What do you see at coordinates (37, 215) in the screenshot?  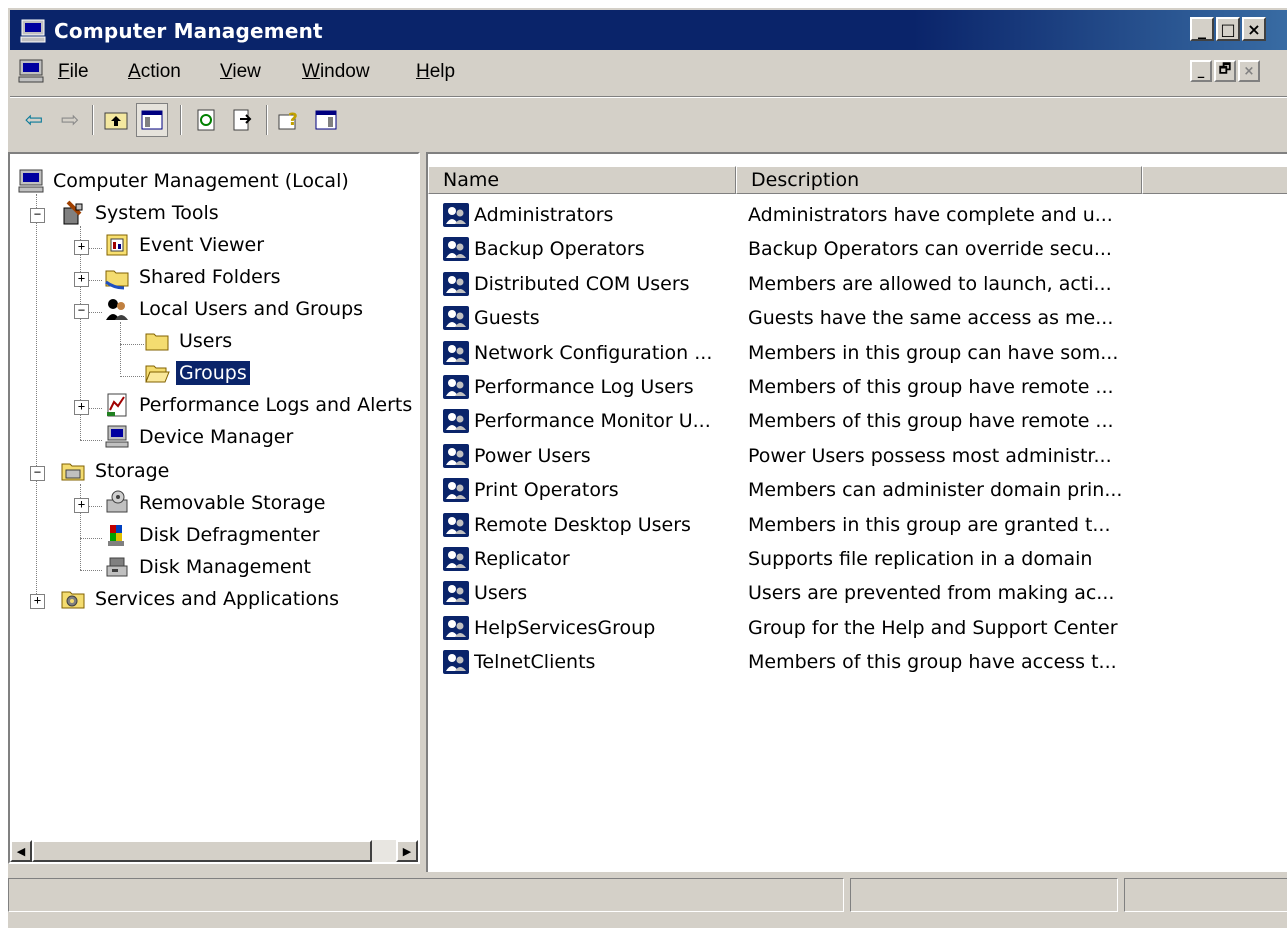 I see `collapse-system-tools-button: −` at bounding box center [37, 215].